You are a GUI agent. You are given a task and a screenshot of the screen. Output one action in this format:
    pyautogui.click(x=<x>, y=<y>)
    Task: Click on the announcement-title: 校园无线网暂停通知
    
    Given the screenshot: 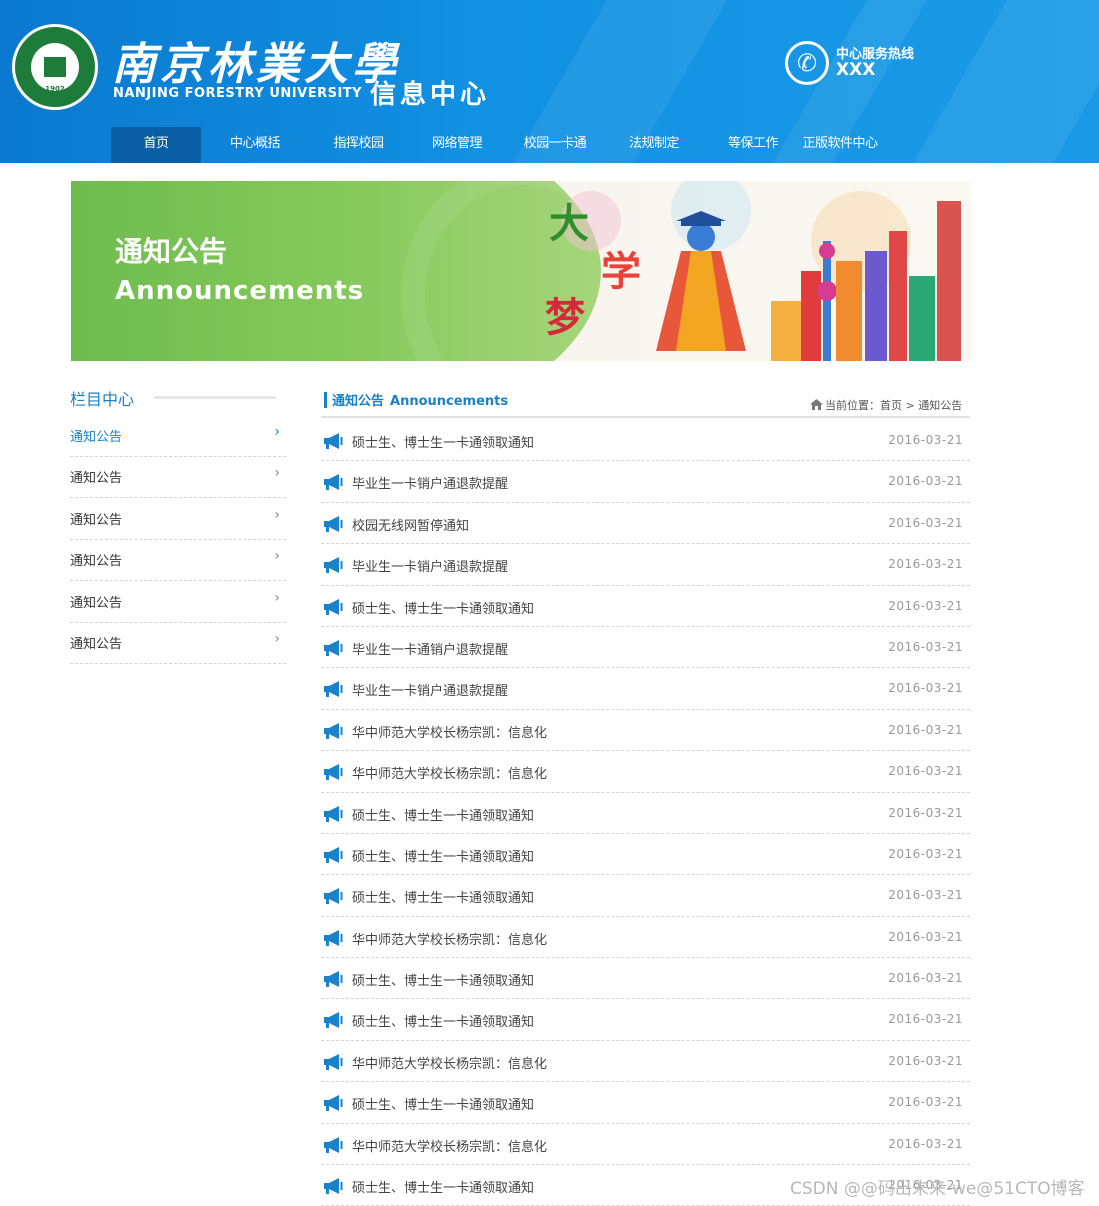 What is the action you would take?
    pyautogui.click(x=410, y=524)
    